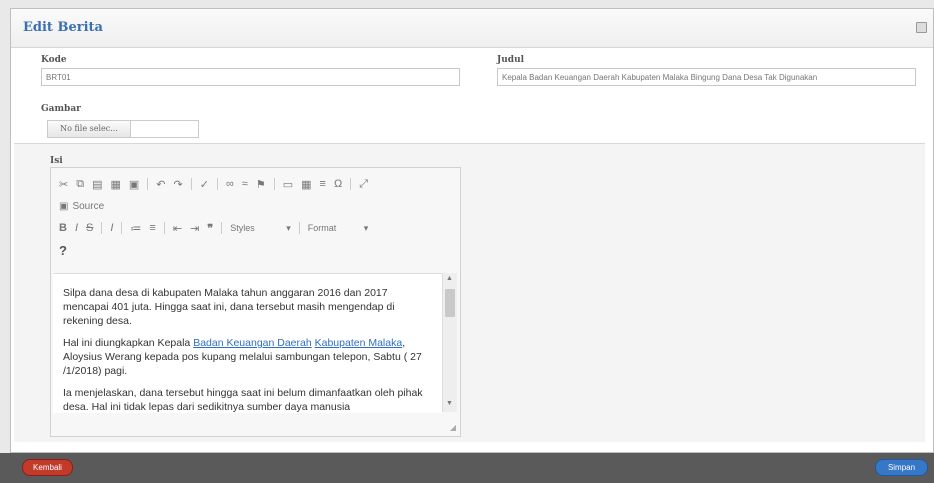 This screenshot has width=934, height=483. I want to click on scroll-down-icon: ▼, so click(449, 403).